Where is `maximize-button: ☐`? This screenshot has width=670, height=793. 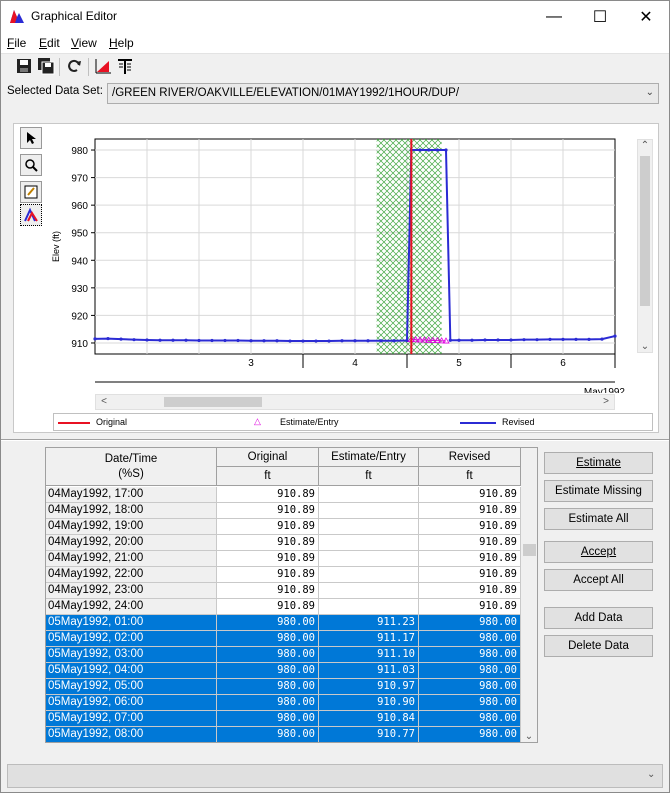 maximize-button: ☐ is located at coordinates (600, 16).